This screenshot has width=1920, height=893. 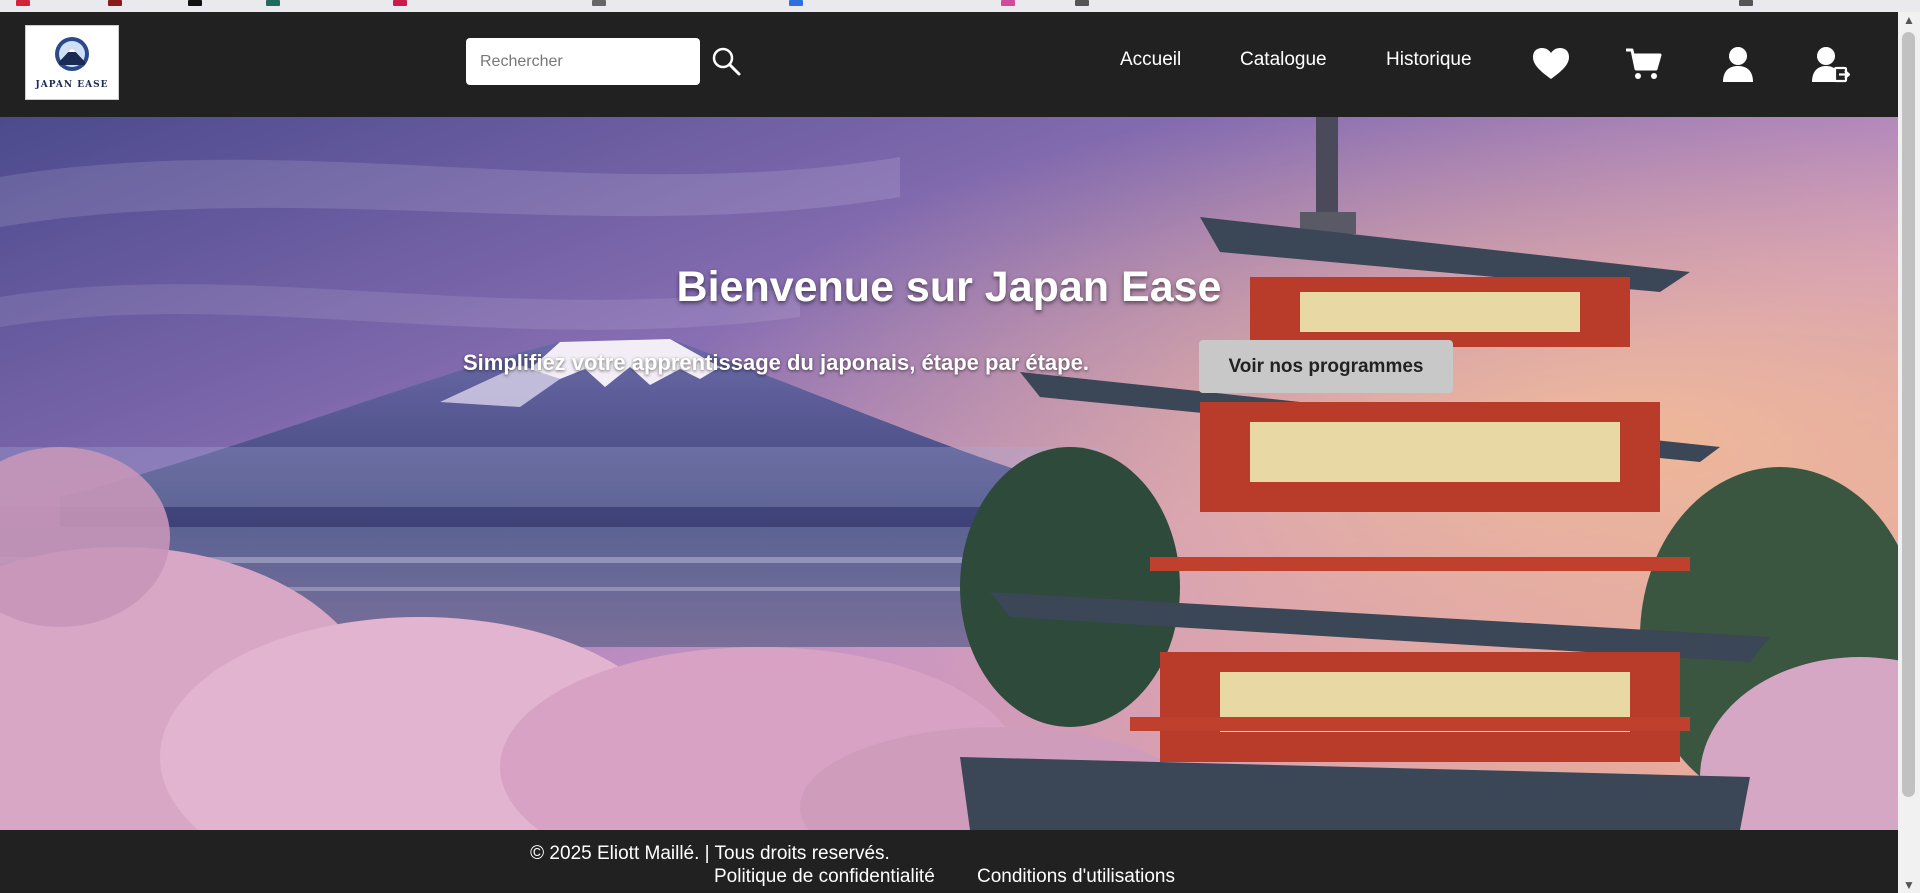 I want to click on search-button, so click(x=727, y=62).